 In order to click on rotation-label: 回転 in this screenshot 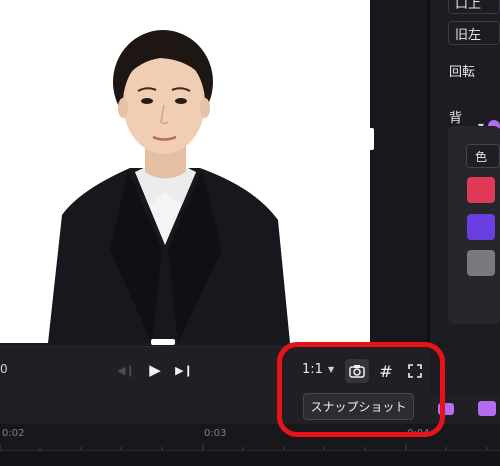, I will do `click(462, 72)`.